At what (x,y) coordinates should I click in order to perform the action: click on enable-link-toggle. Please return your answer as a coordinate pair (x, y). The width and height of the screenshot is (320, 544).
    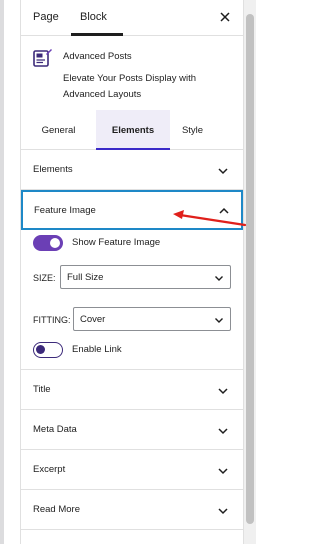
    Looking at the image, I should click on (48, 350).